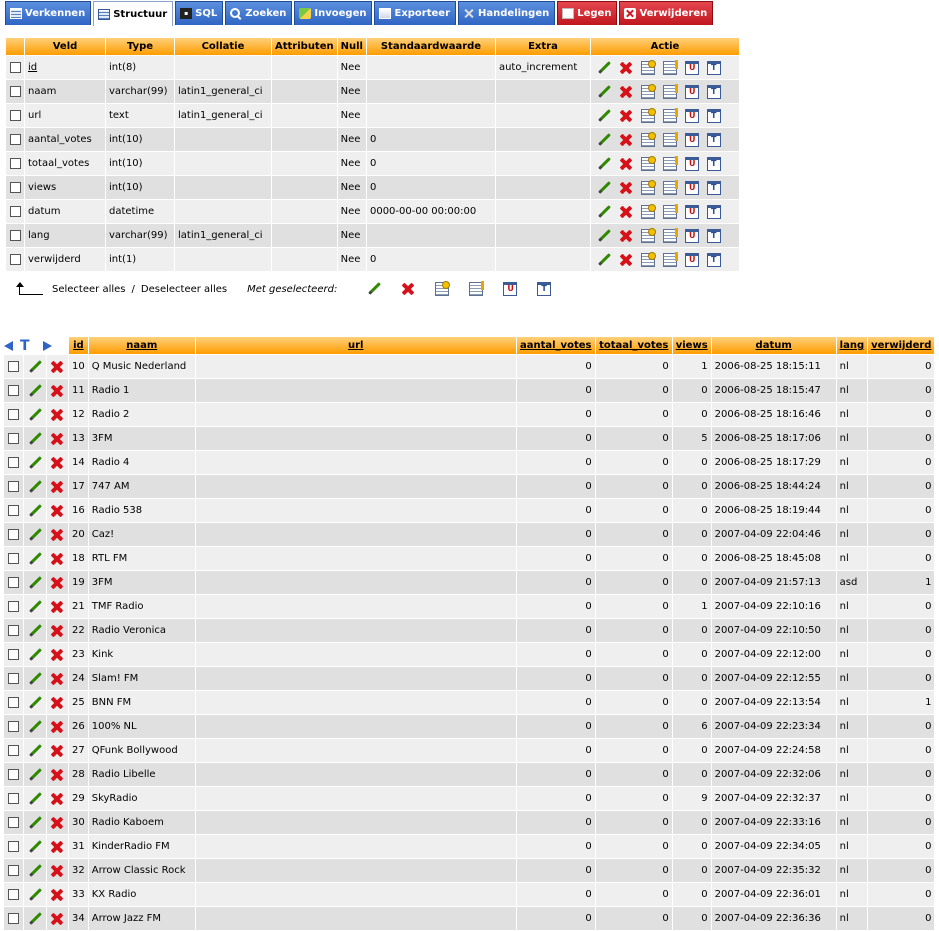 Image resolution: width=939 pixels, height=931 pixels. I want to click on header-totaal-votes: totaal_votes, so click(633, 345).